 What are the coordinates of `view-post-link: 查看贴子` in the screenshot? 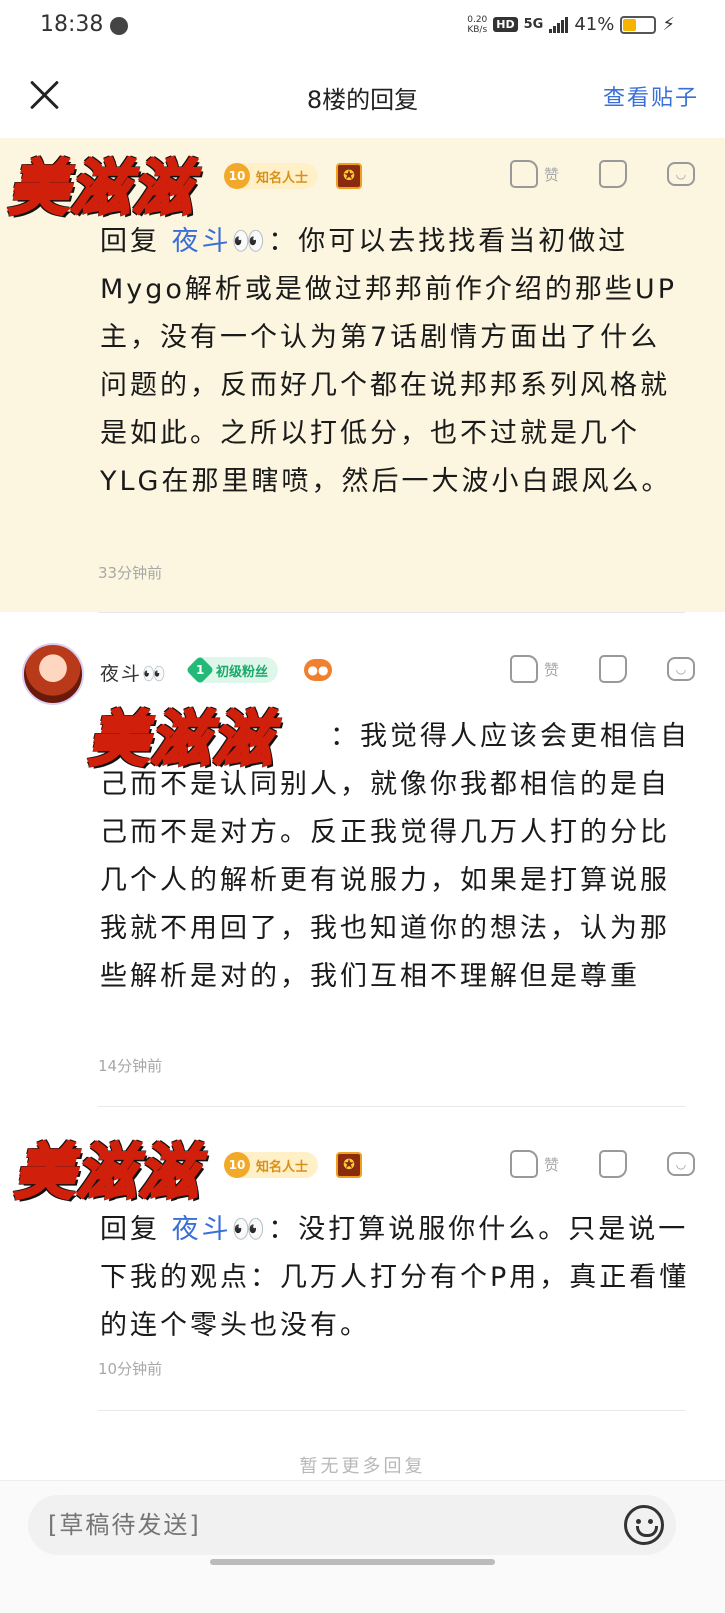 It's located at (651, 96).